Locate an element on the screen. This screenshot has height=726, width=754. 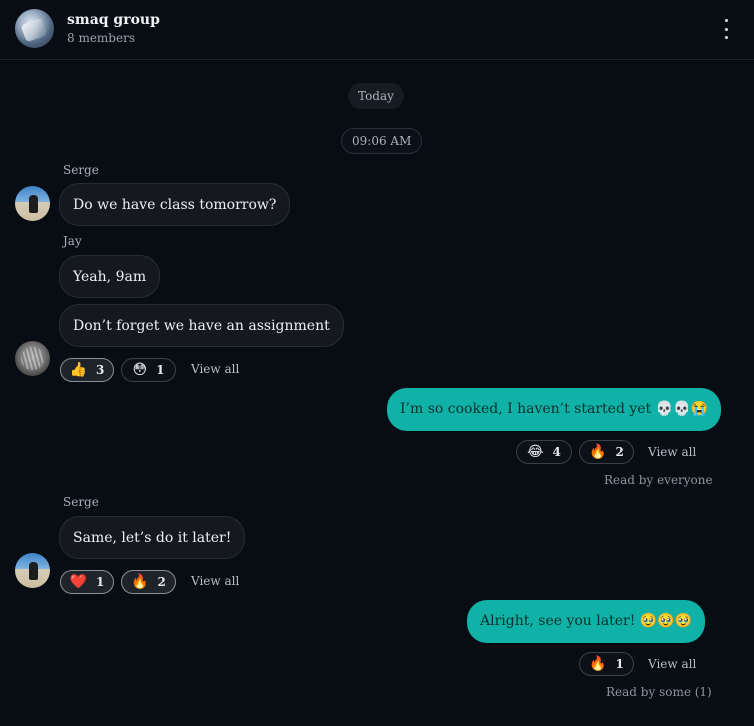
reaction-chip: 🔥 1 is located at coordinates (606, 664).